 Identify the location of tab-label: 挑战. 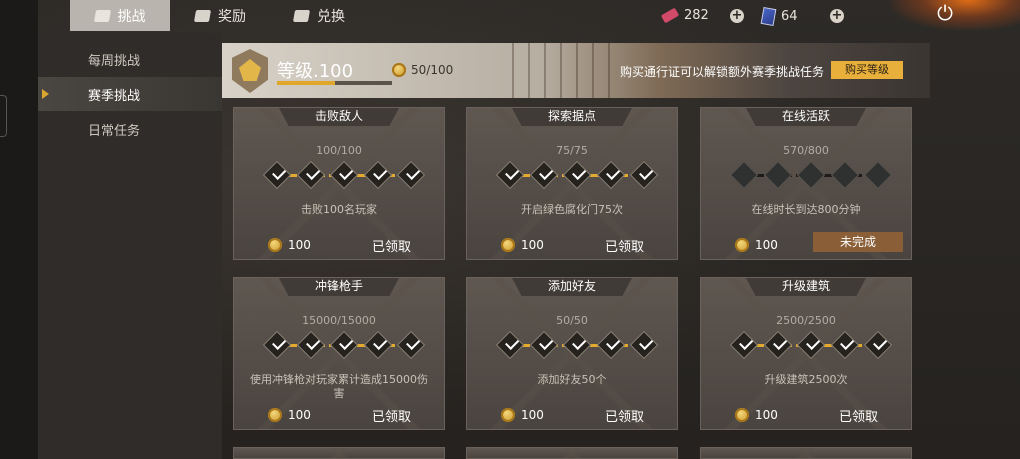
(131, 16).